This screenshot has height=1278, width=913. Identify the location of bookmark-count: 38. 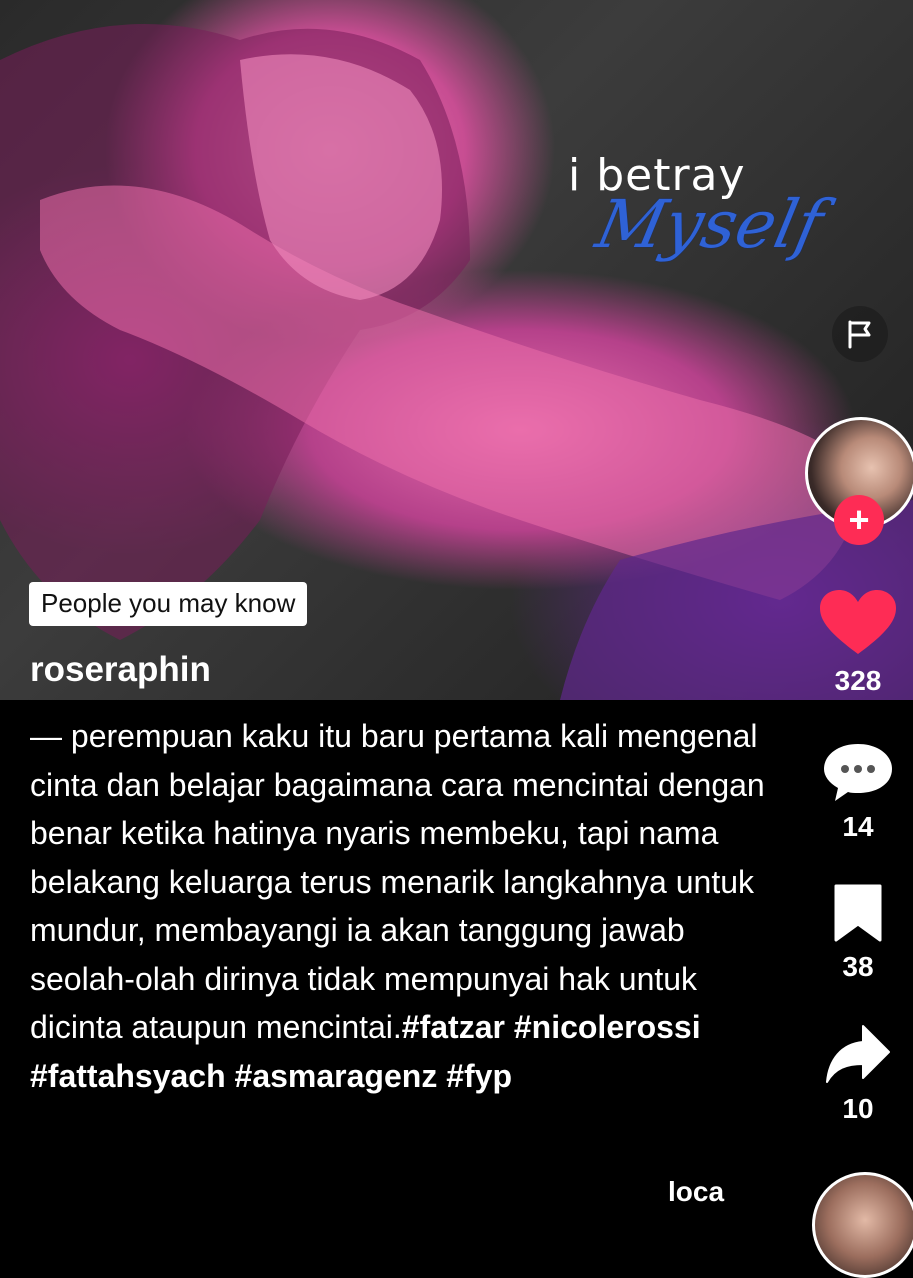
(858, 966).